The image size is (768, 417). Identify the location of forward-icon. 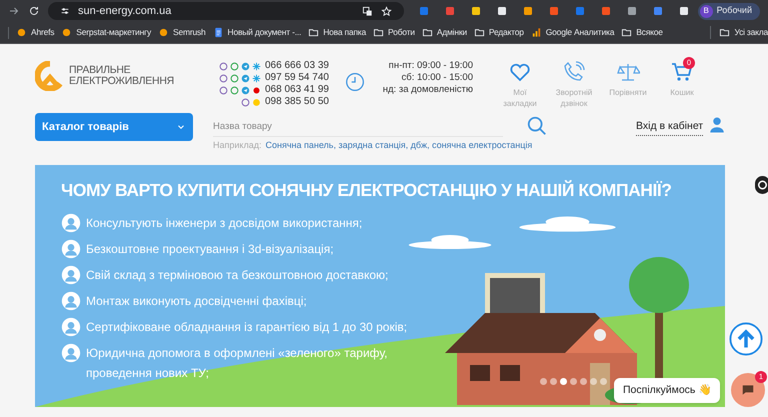
(14, 11).